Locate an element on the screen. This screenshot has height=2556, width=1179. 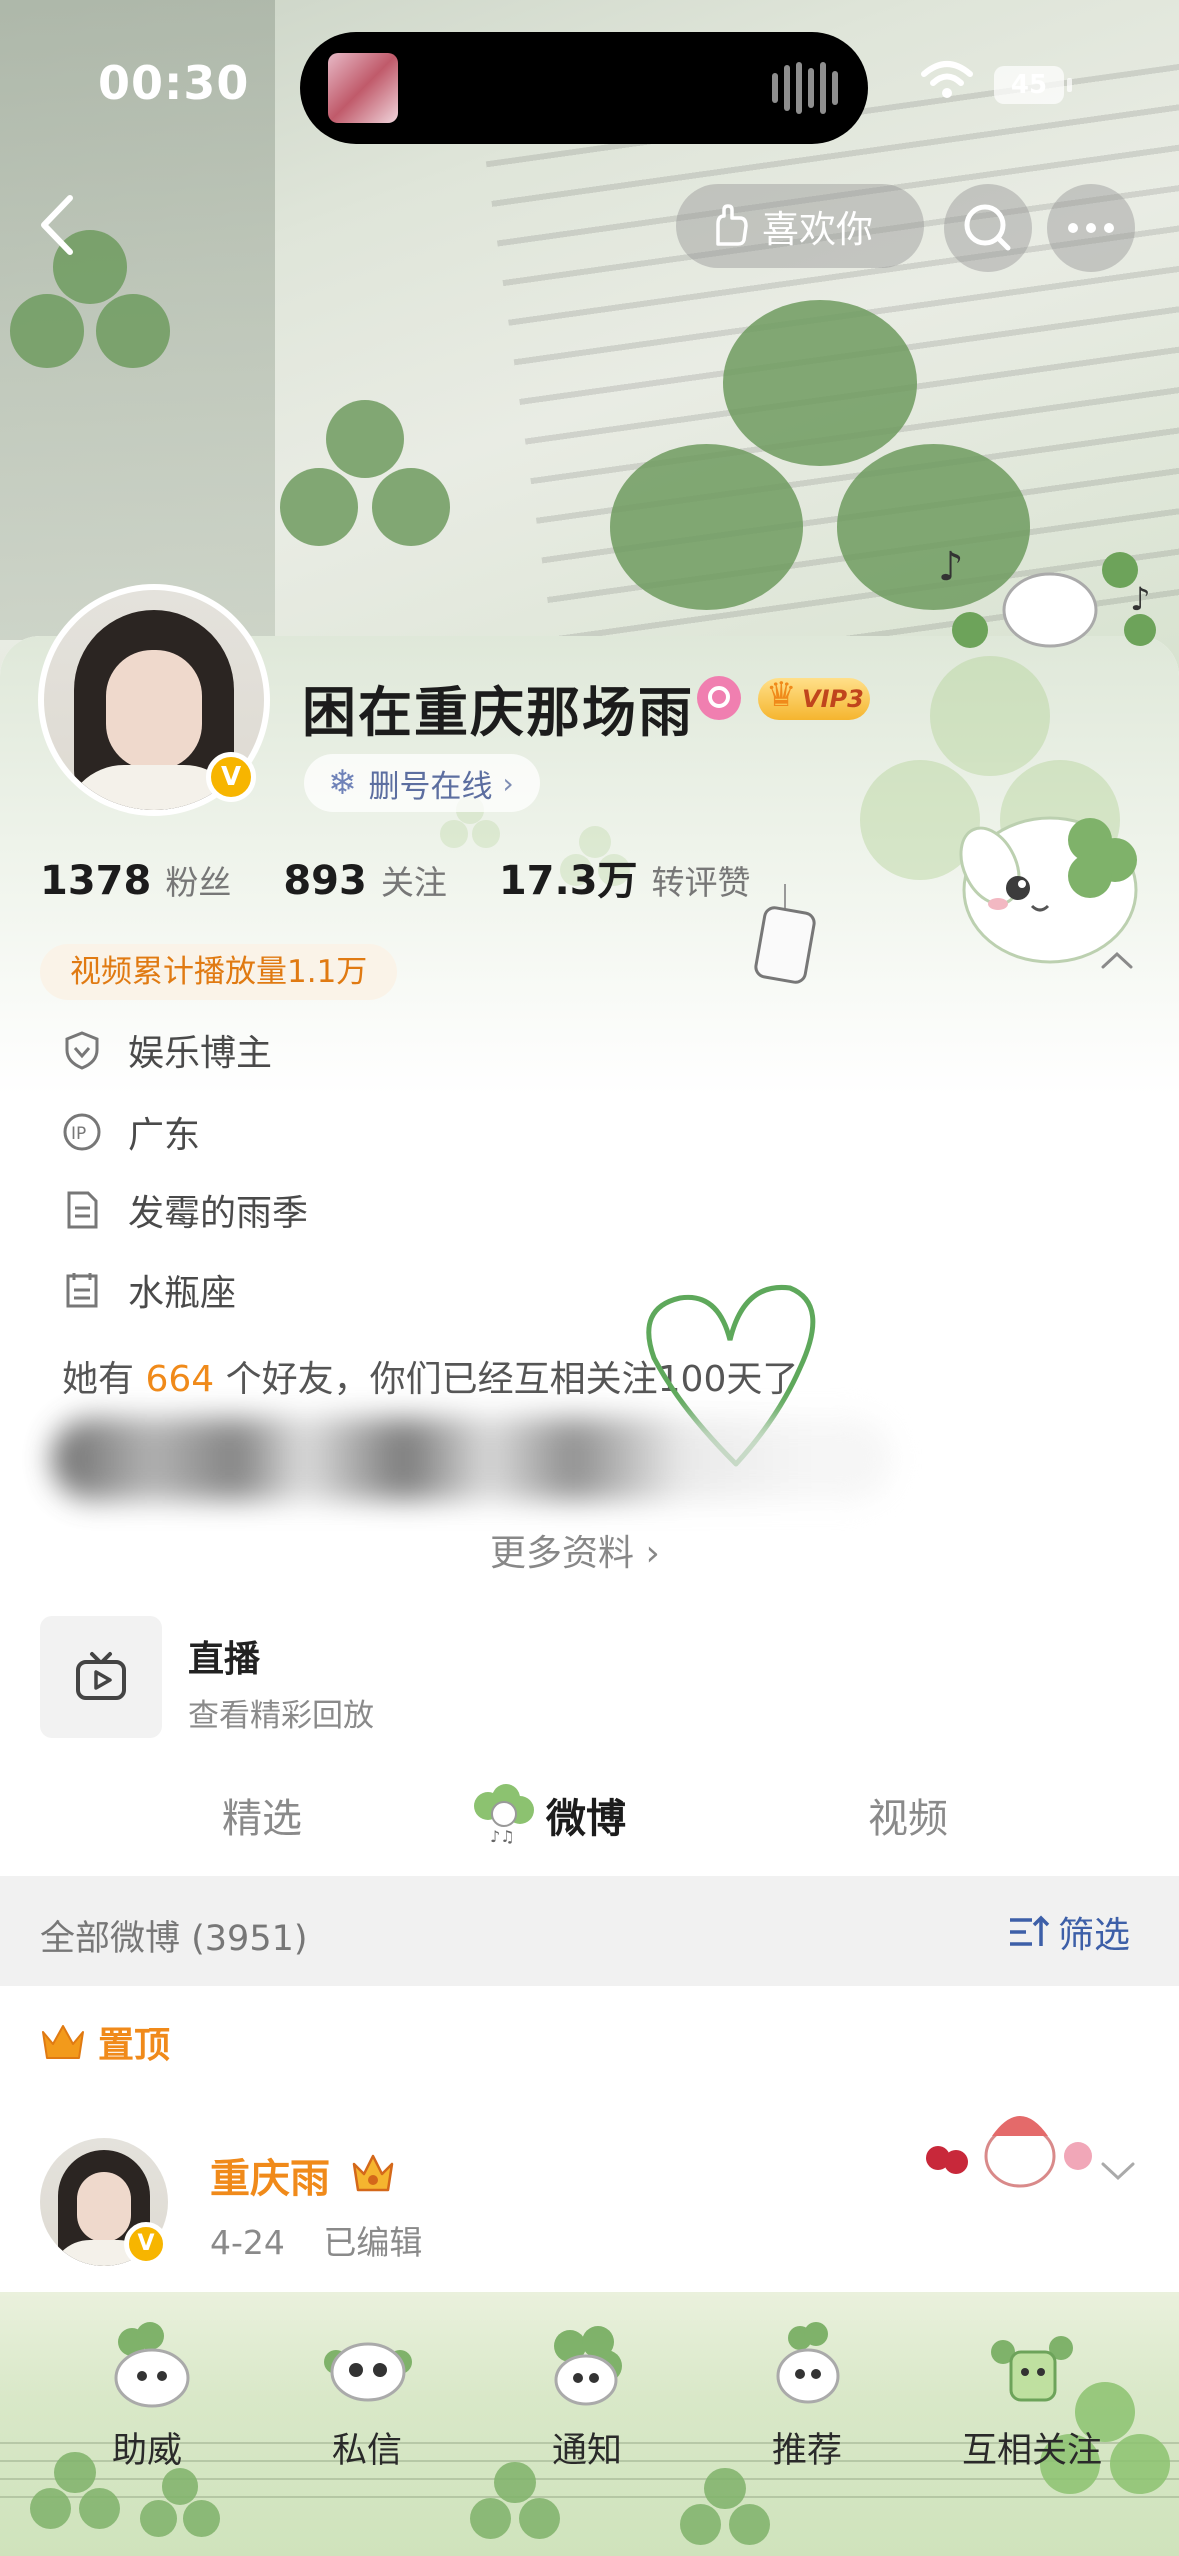
wifi-icon is located at coordinates (947, 79).